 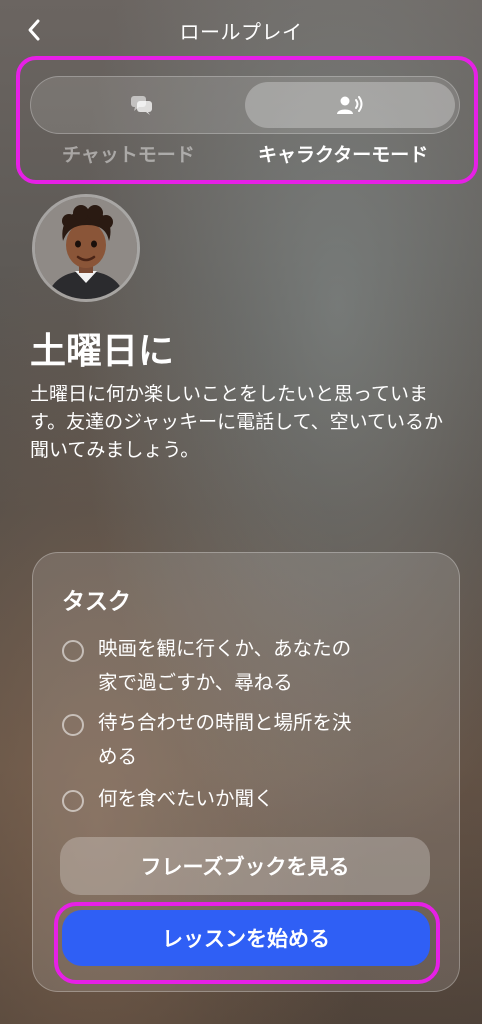 What do you see at coordinates (128, 153) in the screenshot?
I see `chat-mode-label: チャットモード` at bounding box center [128, 153].